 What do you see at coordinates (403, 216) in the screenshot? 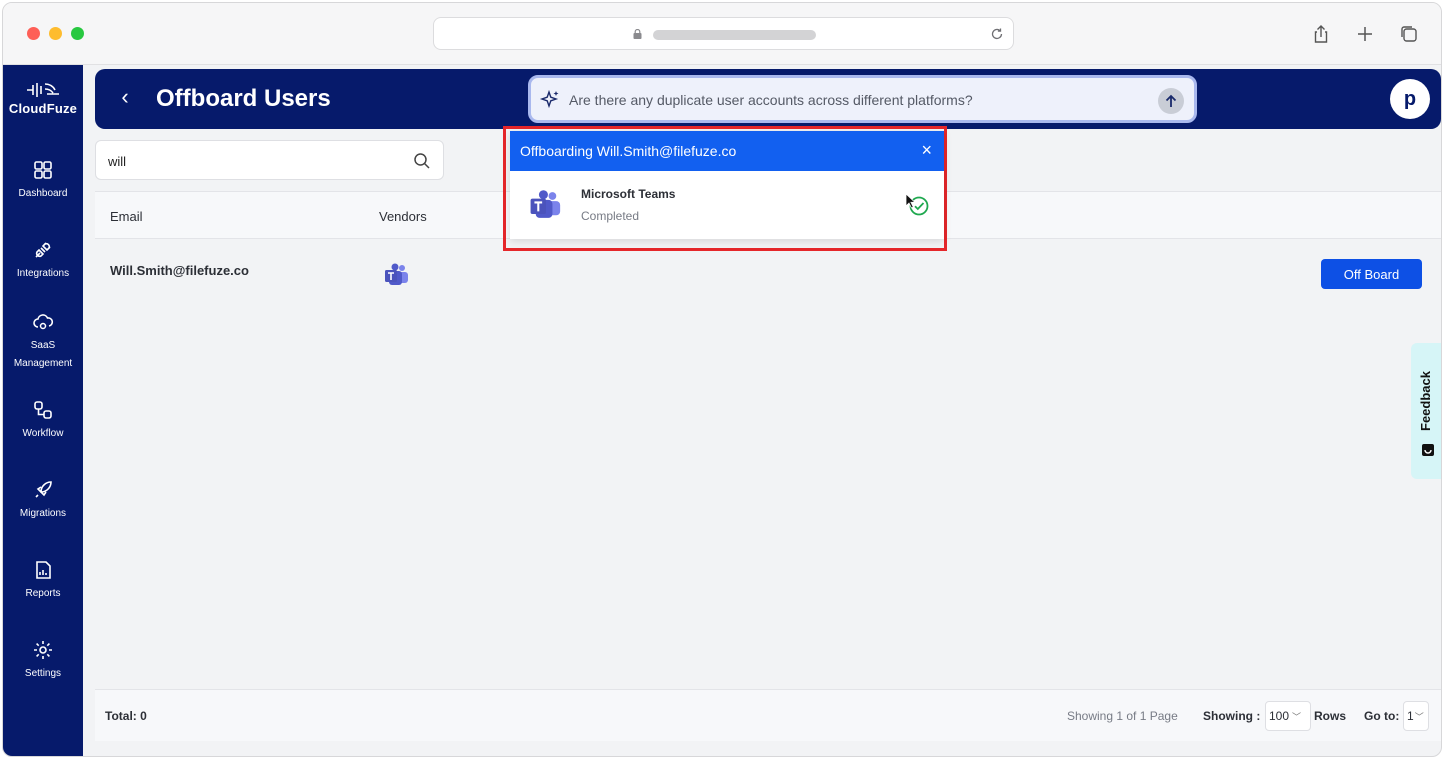
I see `column-header-vendors: Vendors` at bounding box center [403, 216].